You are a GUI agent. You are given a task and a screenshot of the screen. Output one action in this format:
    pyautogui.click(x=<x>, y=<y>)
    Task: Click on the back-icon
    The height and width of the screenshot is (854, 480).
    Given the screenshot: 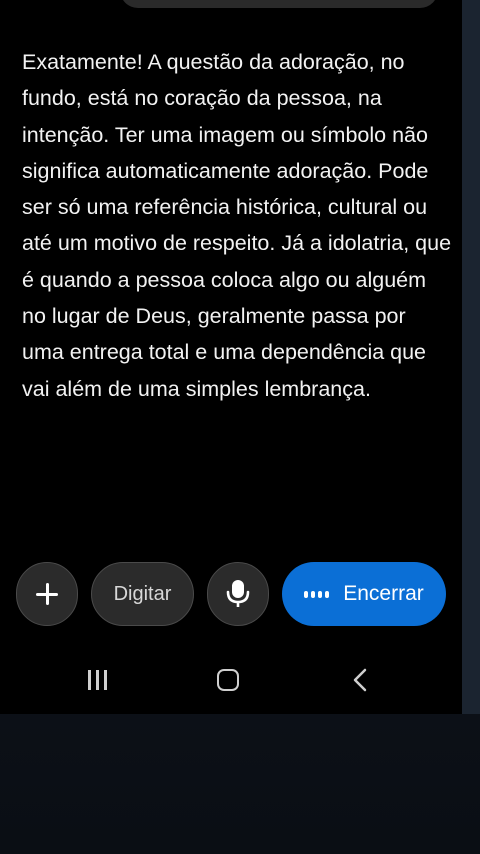 What is the action you would take?
    pyautogui.click(x=360, y=680)
    